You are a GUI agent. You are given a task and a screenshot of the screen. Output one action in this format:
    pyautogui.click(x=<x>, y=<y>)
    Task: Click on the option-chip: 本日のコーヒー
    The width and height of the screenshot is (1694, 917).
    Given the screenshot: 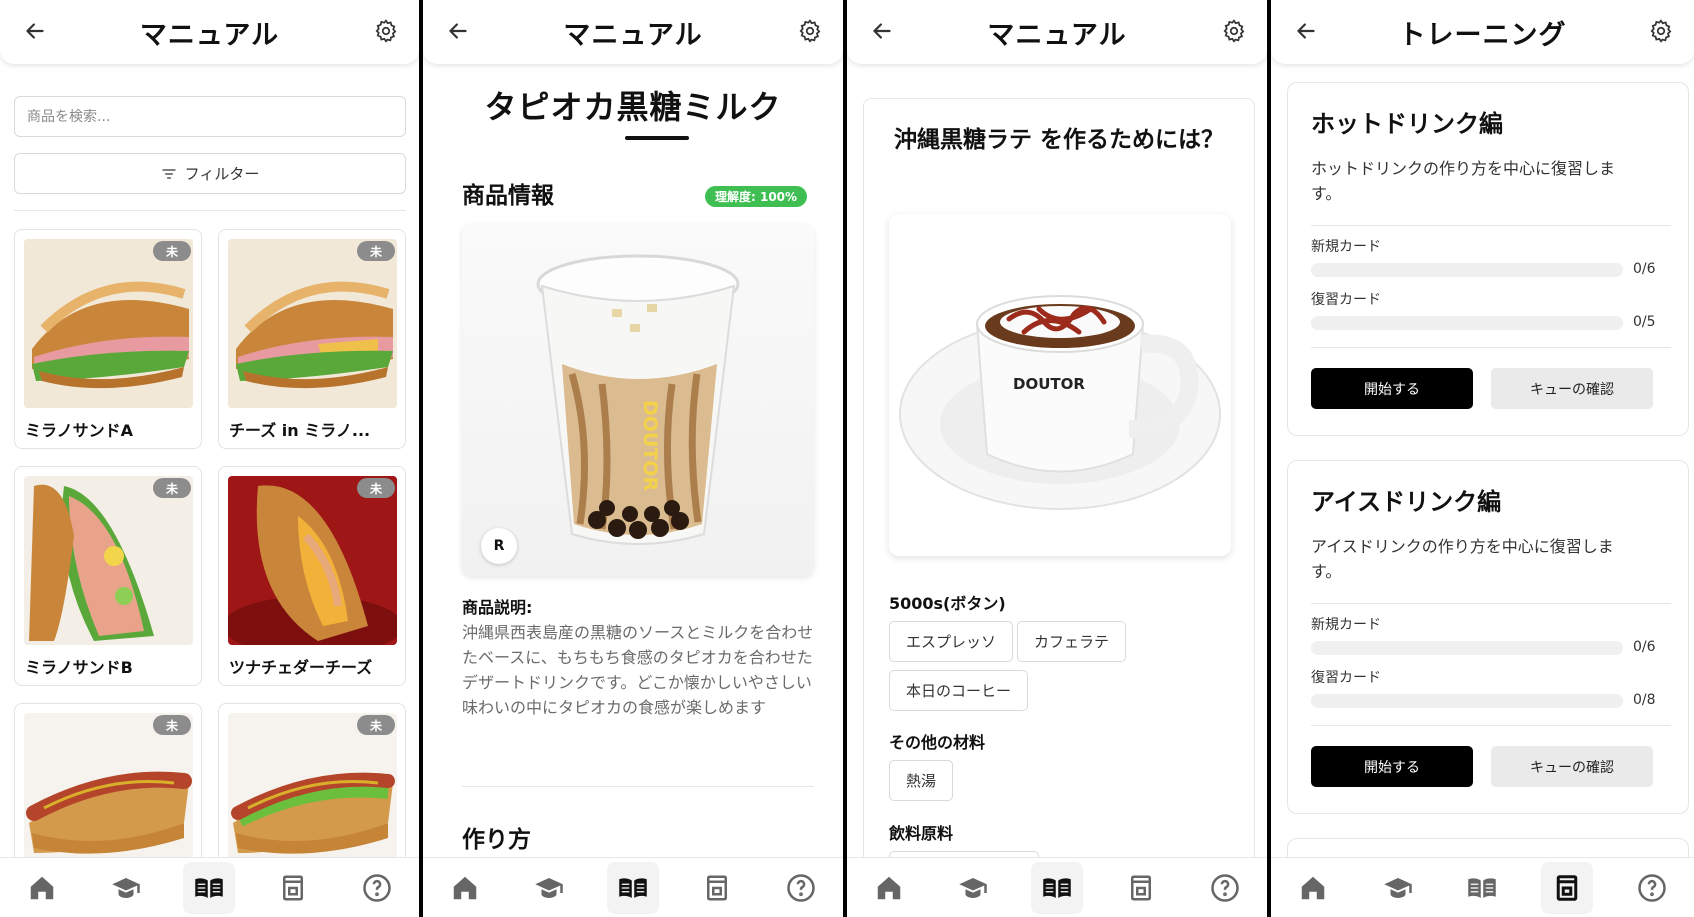 What is the action you would take?
    pyautogui.click(x=959, y=690)
    